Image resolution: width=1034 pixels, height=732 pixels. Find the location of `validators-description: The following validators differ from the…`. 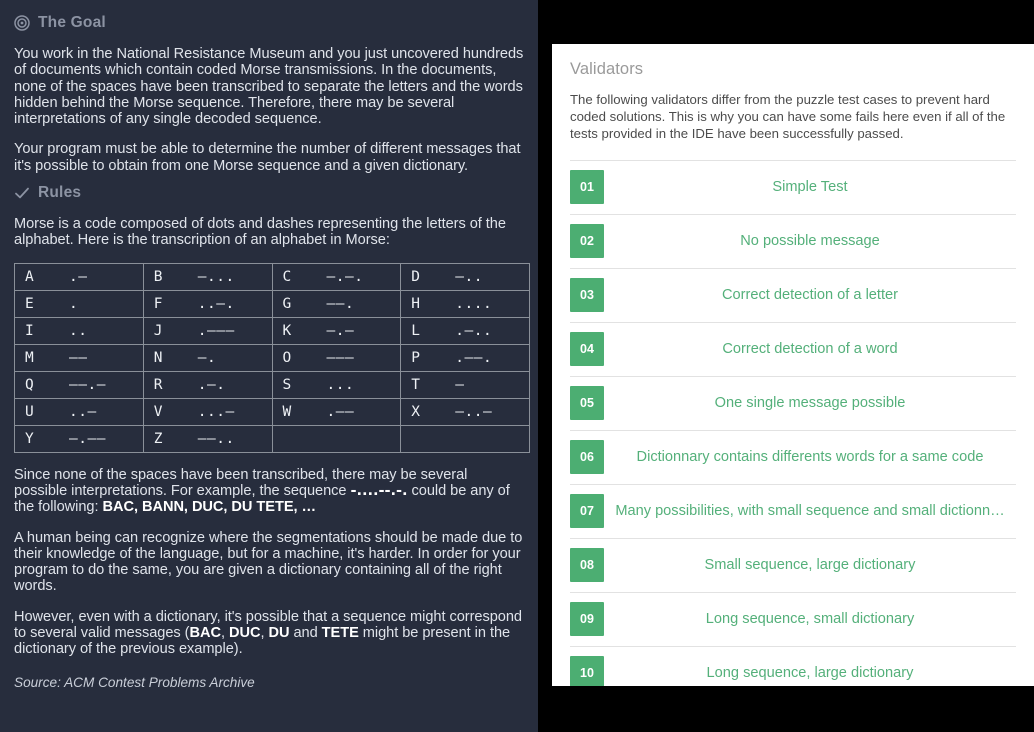

validators-description: The following validators differ from the… is located at coordinates (788, 117).